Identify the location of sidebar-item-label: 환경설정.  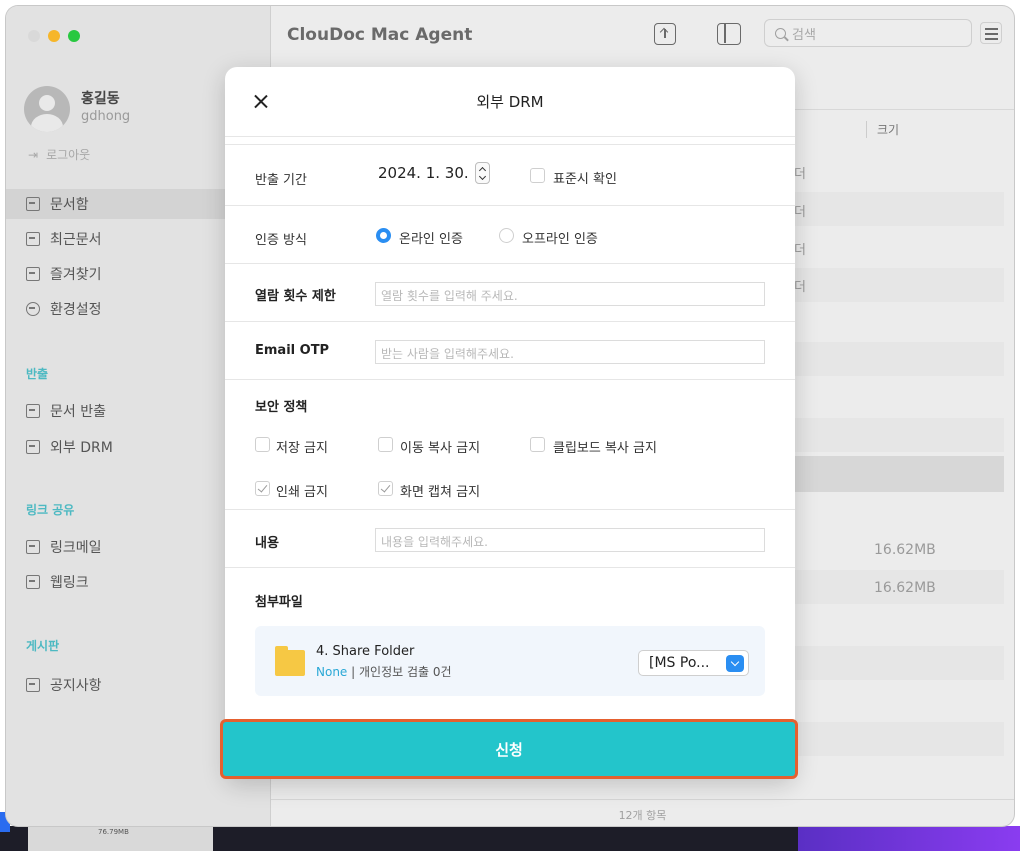
(76, 310).